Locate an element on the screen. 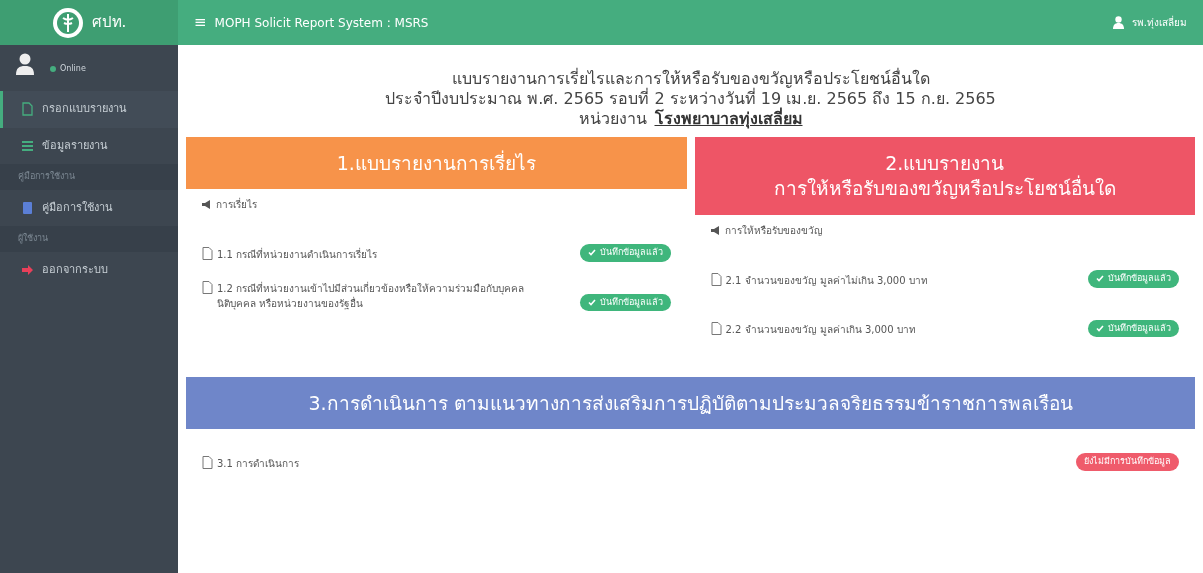 The height and width of the screenshot is (573, 1203). subheading: การเรี่ยไร is located at coordinates (236, 204).